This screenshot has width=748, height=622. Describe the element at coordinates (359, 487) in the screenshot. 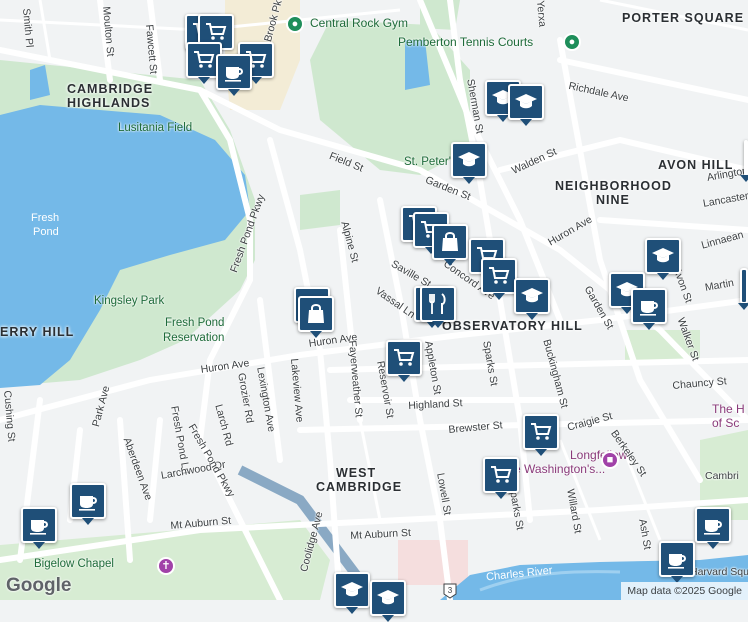

I see `label-cambridge-west: CAMBRIDGE` at that location.